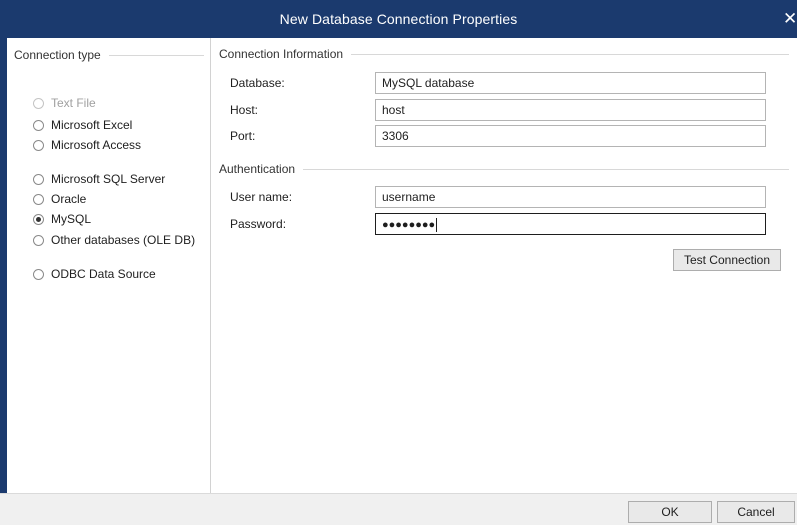 The image size is (797, 525). Describe the element at coordinates (71, 219) in the screenshot. I see `radio-label-mysql: MySQL` at that location.